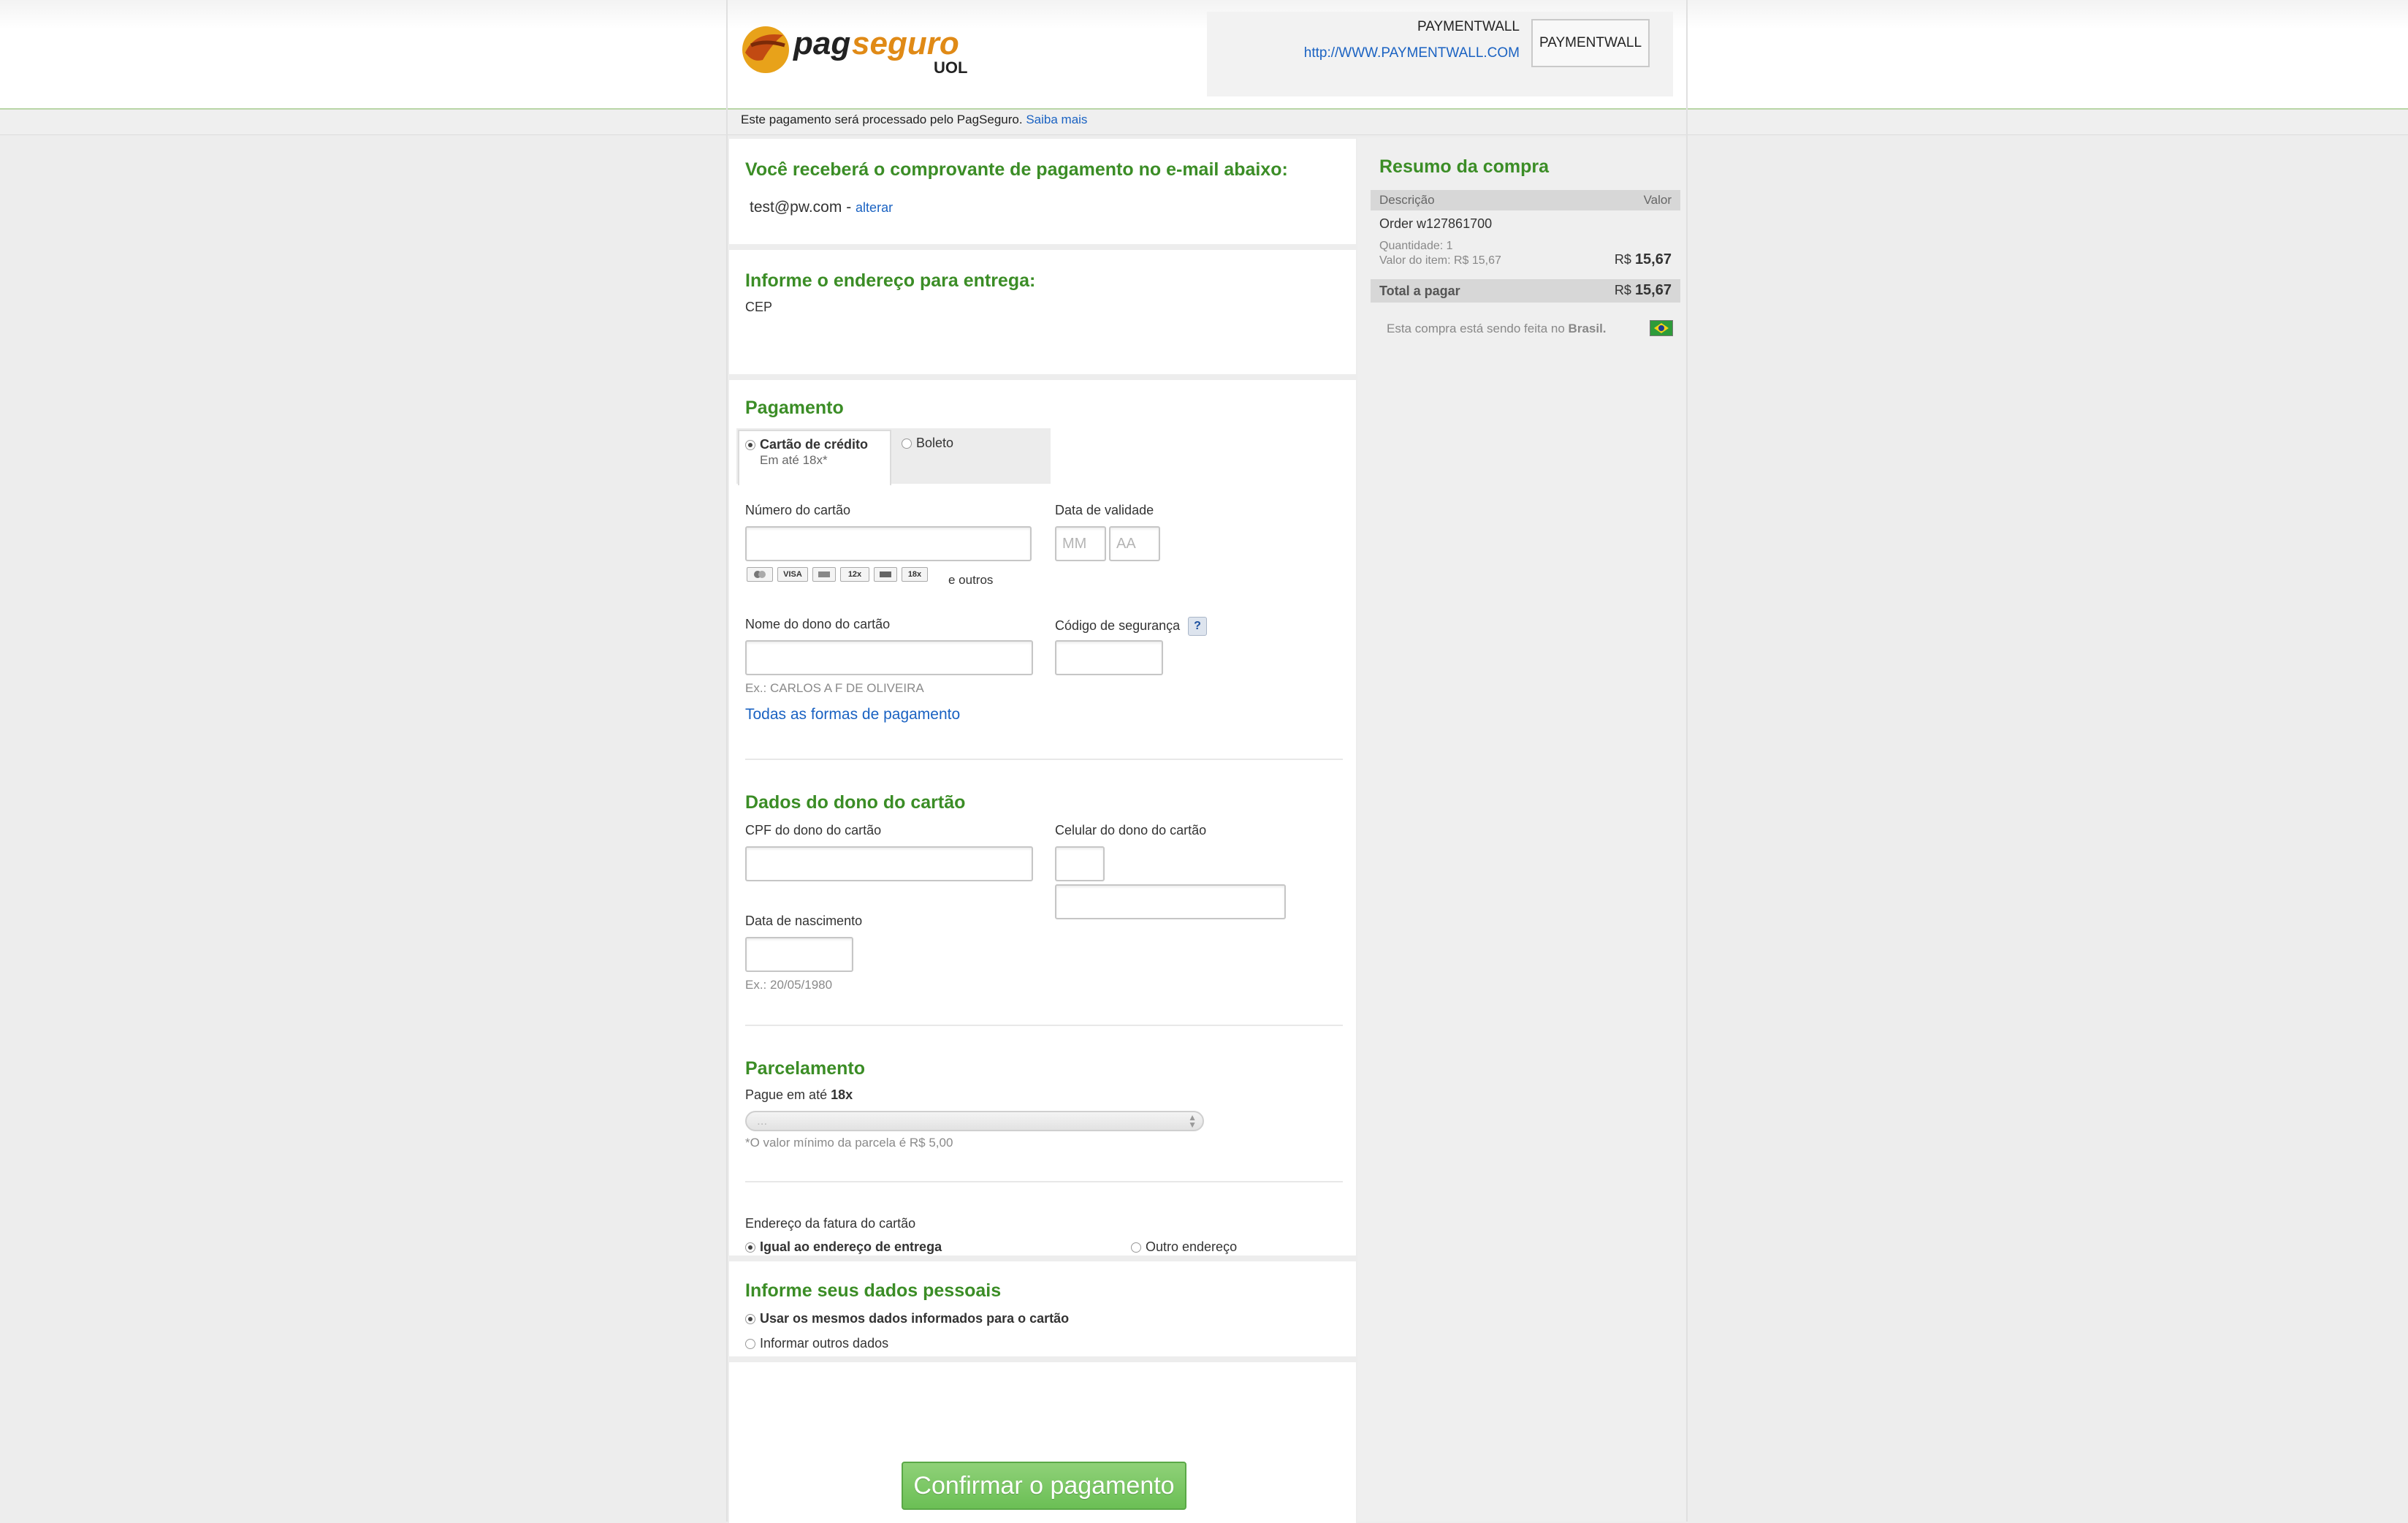 This screenshot has width=2408, height=1523. What do you see at coordinates (838, 574) in the screenshot?
I see `card-brand-icons: VISA 12x 18x` at bounding box center [838, 574].